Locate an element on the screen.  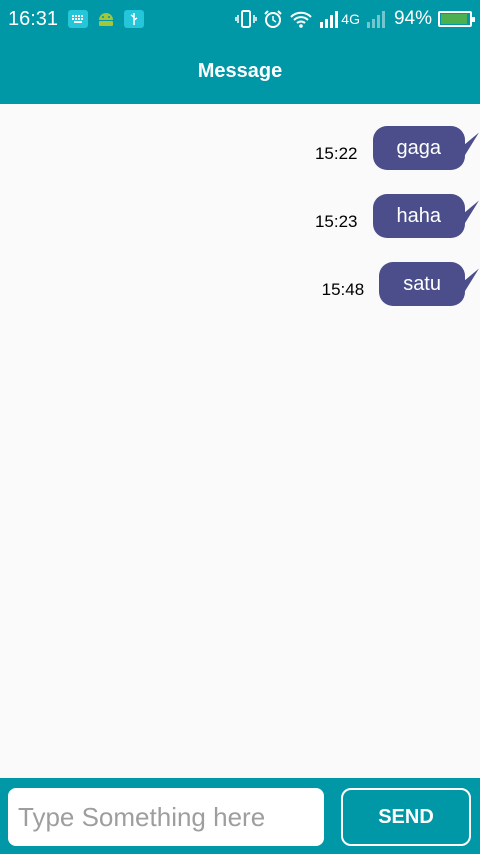
message-bubble: haha is located at coordinates (418, 216).